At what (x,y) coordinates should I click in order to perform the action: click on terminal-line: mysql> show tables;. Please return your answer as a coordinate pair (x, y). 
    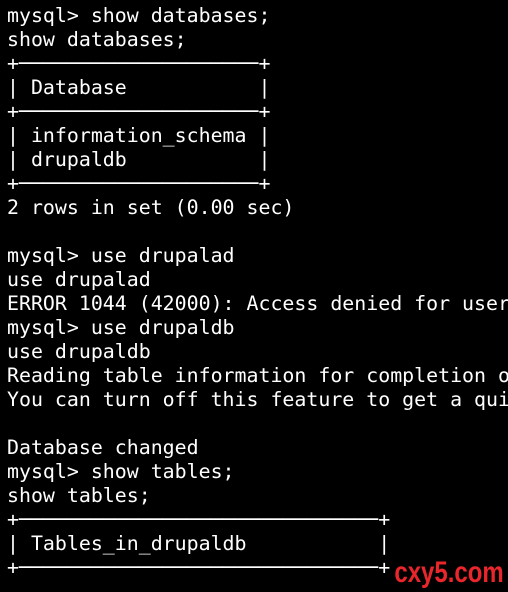
    Looking at the image, I should click on (121, 471).